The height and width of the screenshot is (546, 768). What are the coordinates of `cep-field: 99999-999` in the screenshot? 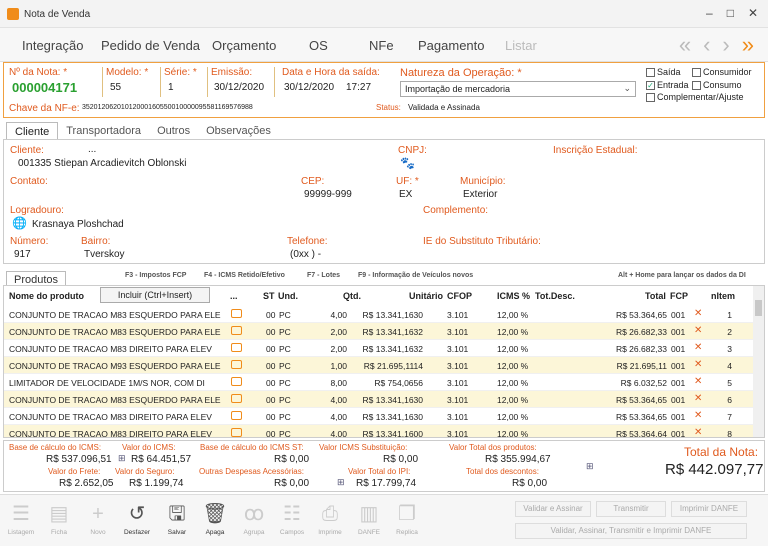 It's located at (328, 194).